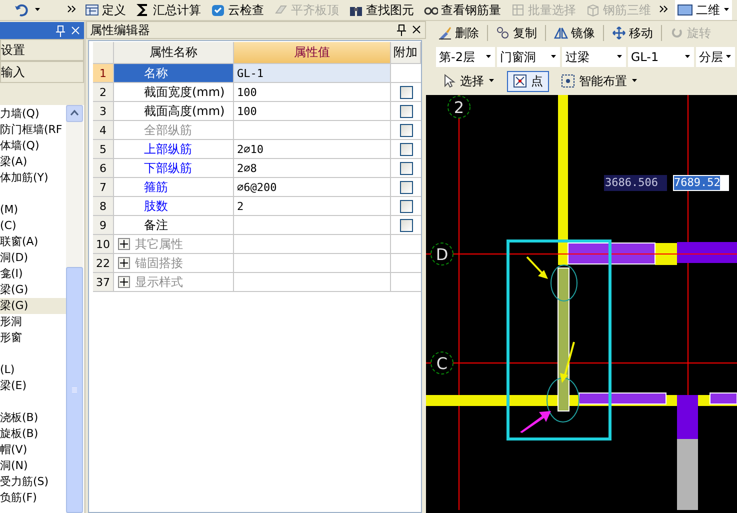 The image size is (737, 513). Describe the element at coordinates (168, 10) in the screenshot. I see `toolbar-button: 汇总计算` at that location.